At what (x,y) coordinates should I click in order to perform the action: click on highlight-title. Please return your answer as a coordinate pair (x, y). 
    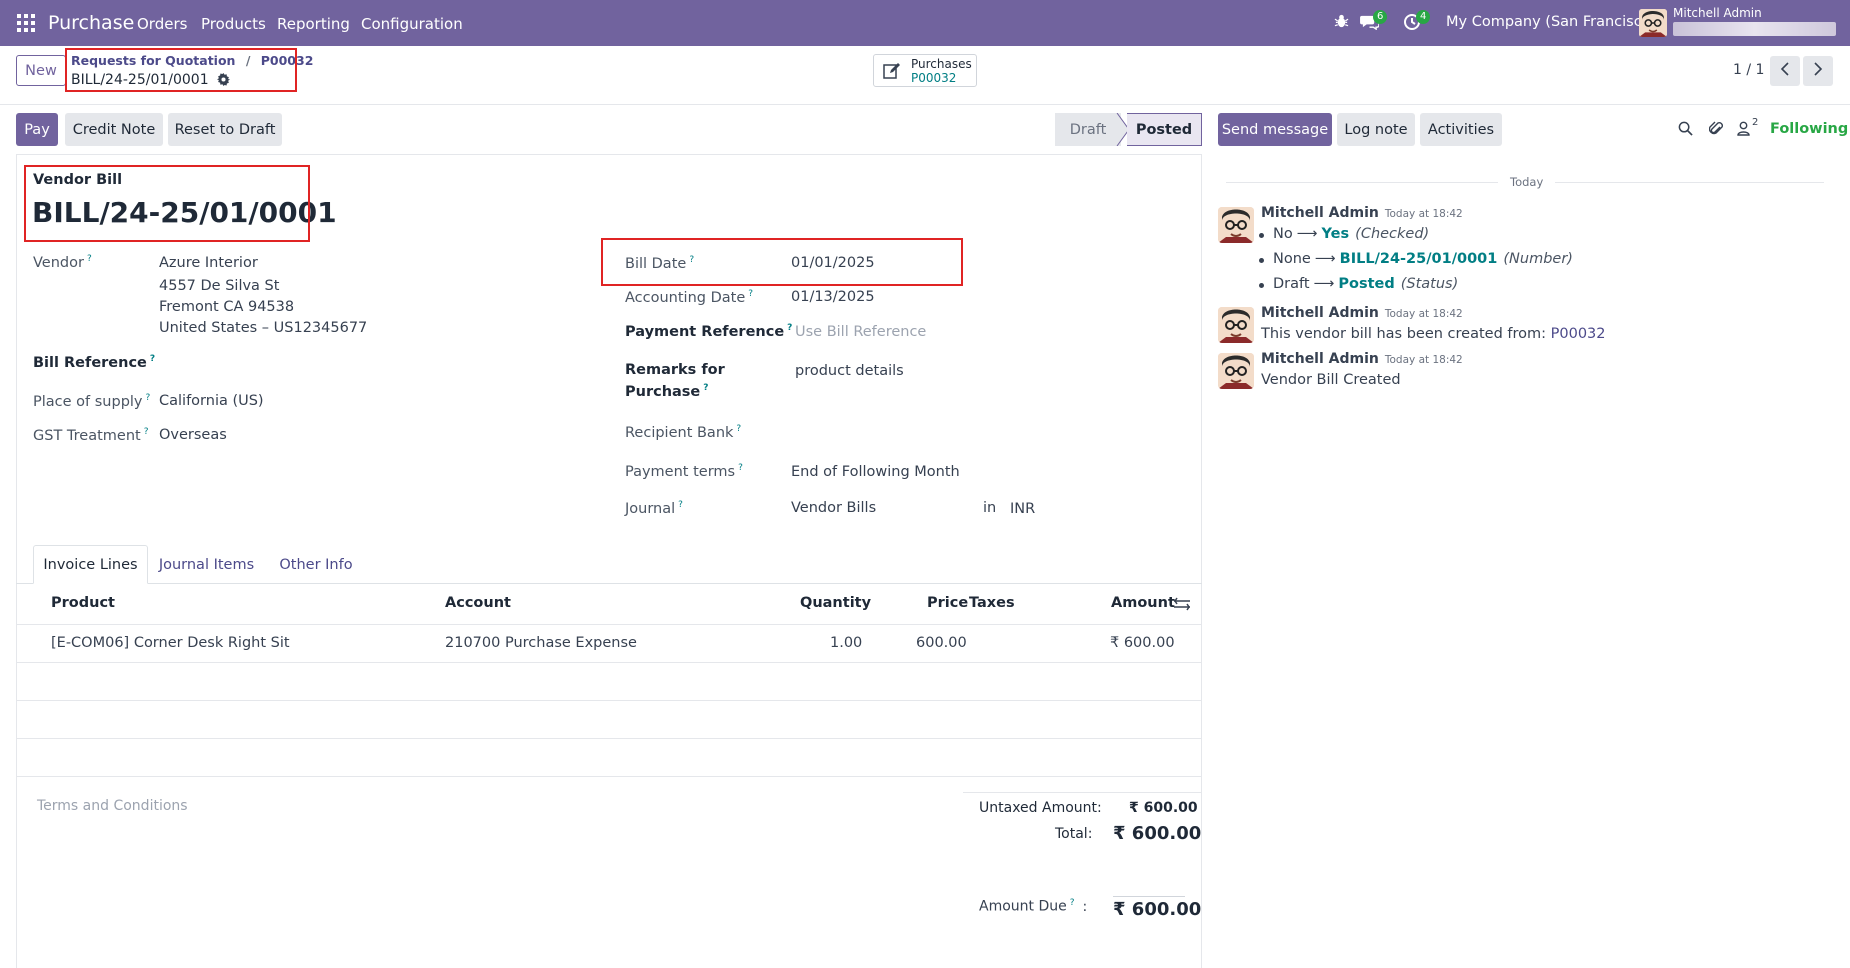
    Looking at the image, I should click on (167, 203).